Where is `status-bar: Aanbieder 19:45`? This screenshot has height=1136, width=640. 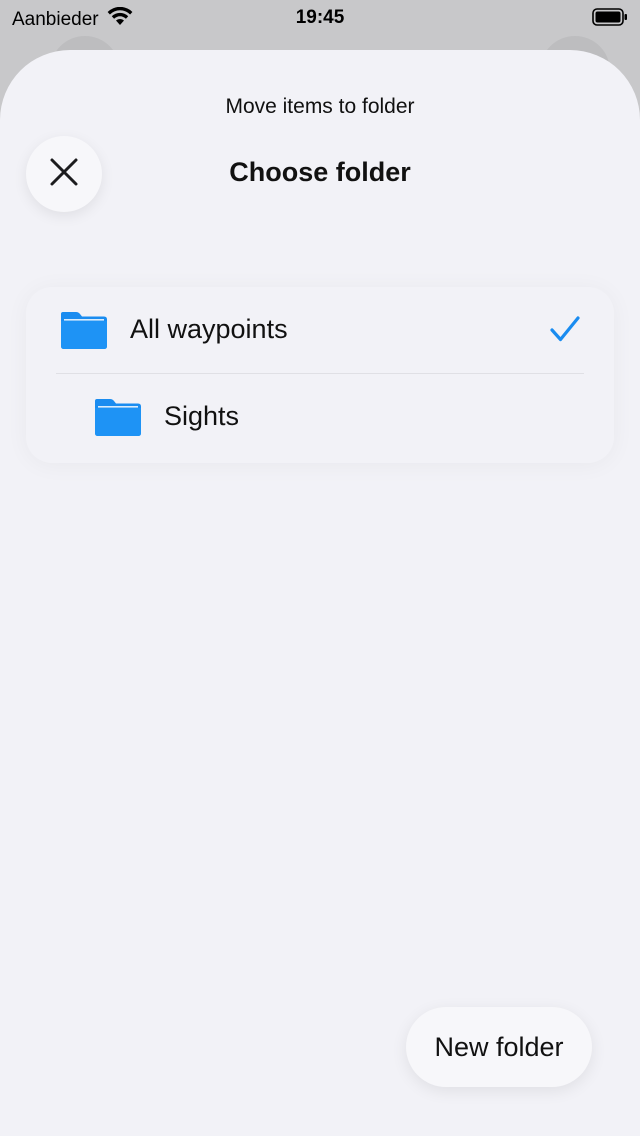 status-bar: Aanbieder 19:45 is located at coordinates (320, 18).